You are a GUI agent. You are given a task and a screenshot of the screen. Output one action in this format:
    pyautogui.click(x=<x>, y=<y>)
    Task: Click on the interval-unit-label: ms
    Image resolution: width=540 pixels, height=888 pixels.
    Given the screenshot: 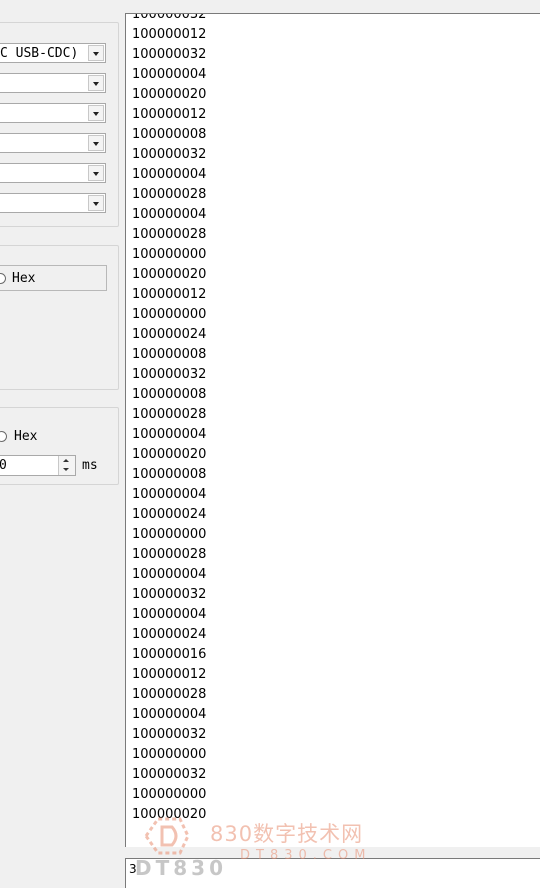 What is the action you would take?
    pyautogui.click(x=90, y=465)
    